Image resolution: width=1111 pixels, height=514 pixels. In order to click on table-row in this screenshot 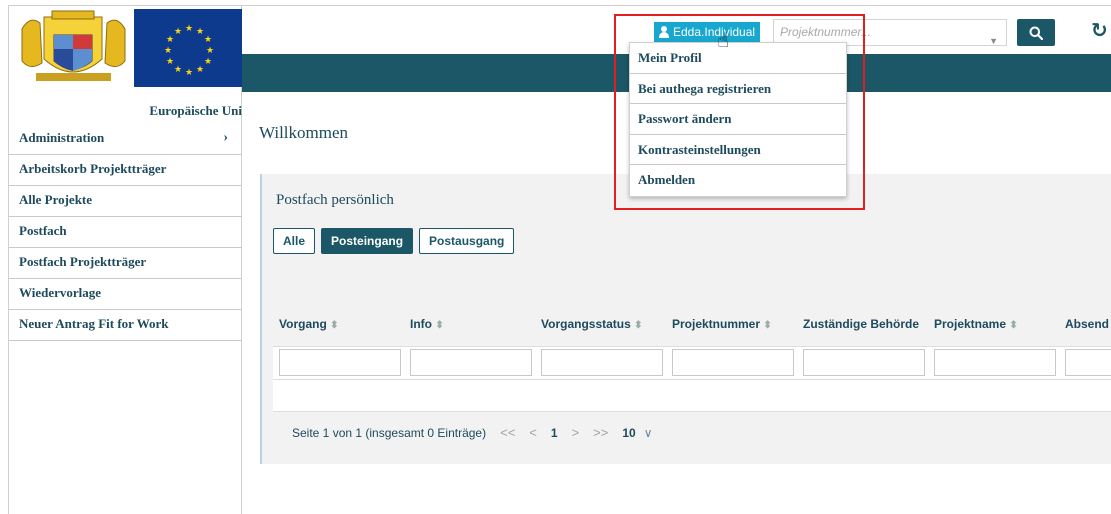, I will do `click(692, 395)`.